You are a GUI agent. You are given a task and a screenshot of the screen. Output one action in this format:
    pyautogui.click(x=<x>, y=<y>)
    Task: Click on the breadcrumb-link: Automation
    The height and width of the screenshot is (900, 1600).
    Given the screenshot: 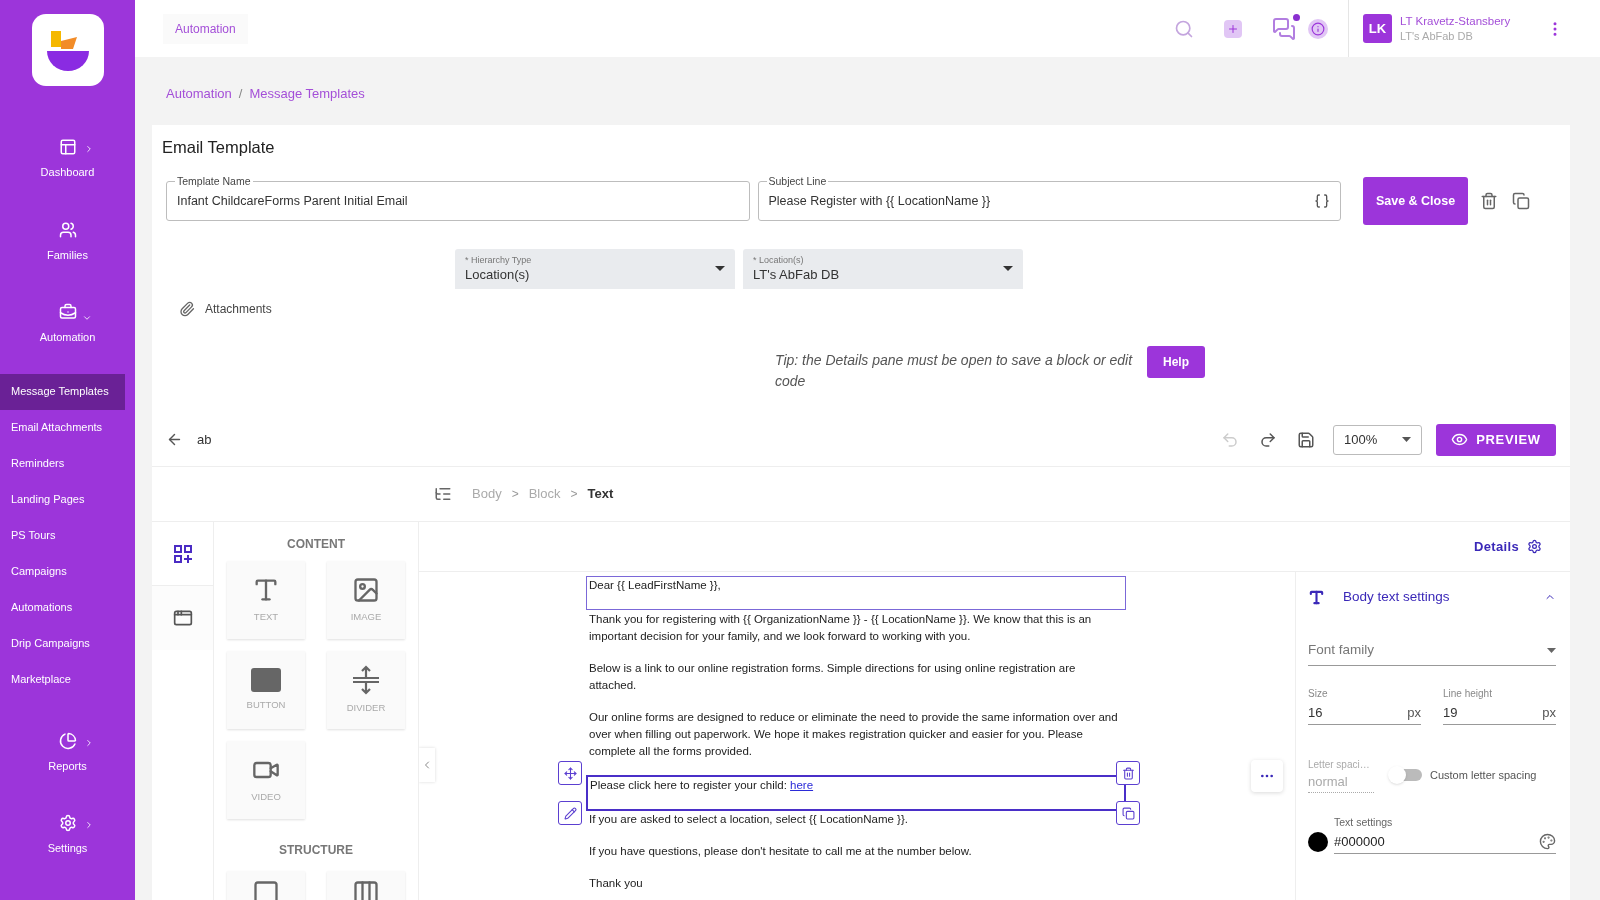 What is the action you would take?
    pyautogui.click(x=199, y=94)
    